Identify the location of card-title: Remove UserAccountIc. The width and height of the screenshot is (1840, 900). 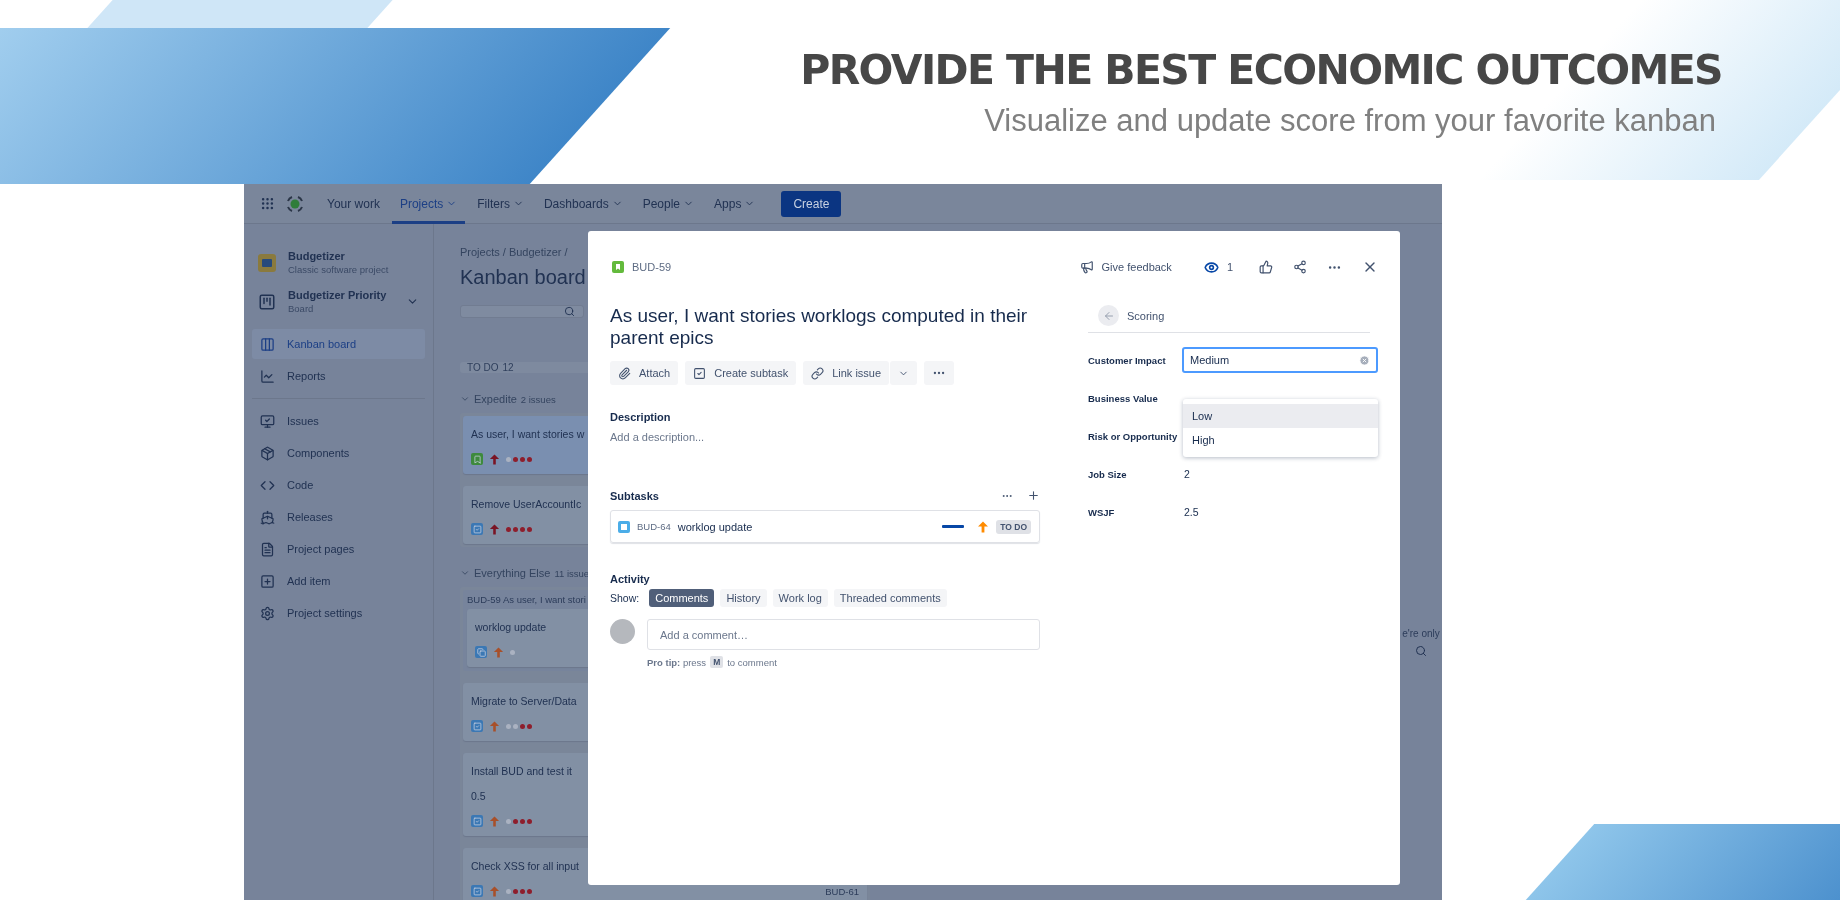
(526, 504).